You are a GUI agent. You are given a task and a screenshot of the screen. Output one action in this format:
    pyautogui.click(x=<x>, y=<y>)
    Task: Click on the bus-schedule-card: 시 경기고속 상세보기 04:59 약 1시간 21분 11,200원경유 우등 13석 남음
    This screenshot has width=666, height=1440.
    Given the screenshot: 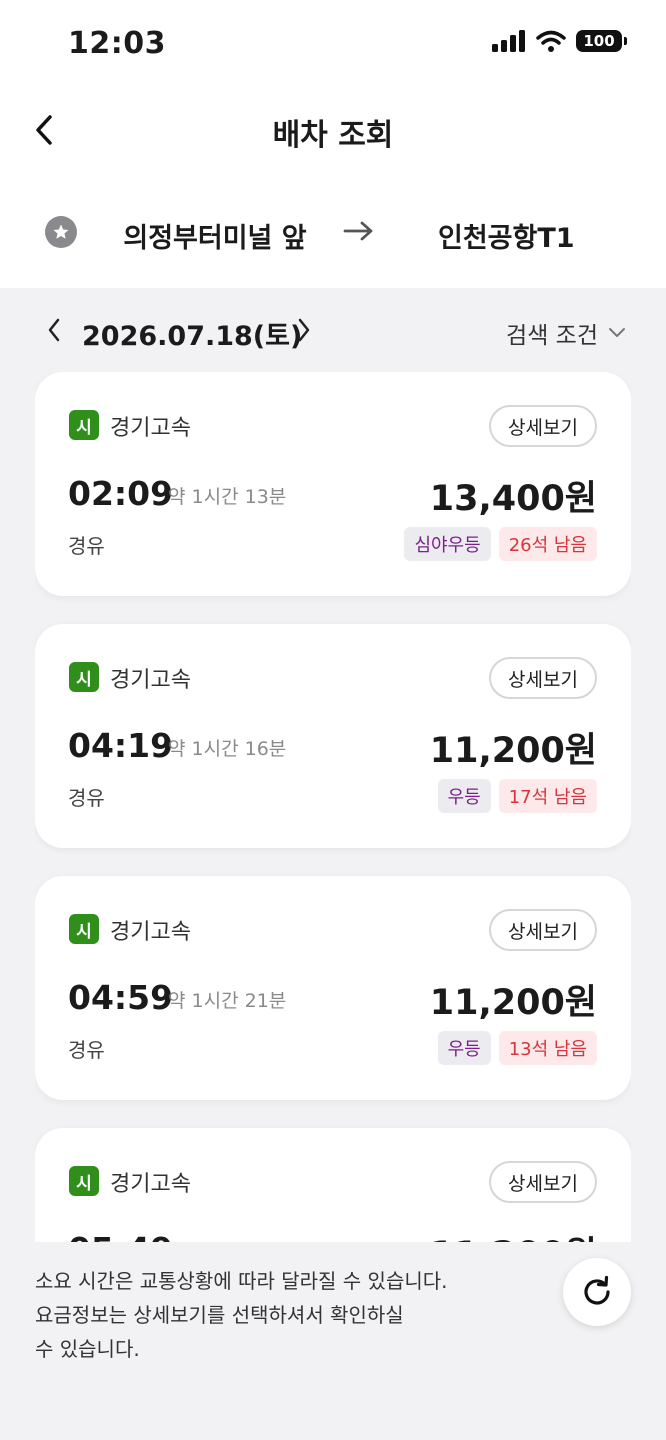 What is the action you would take?
    pyautogui.click(x=333, y=988)
    